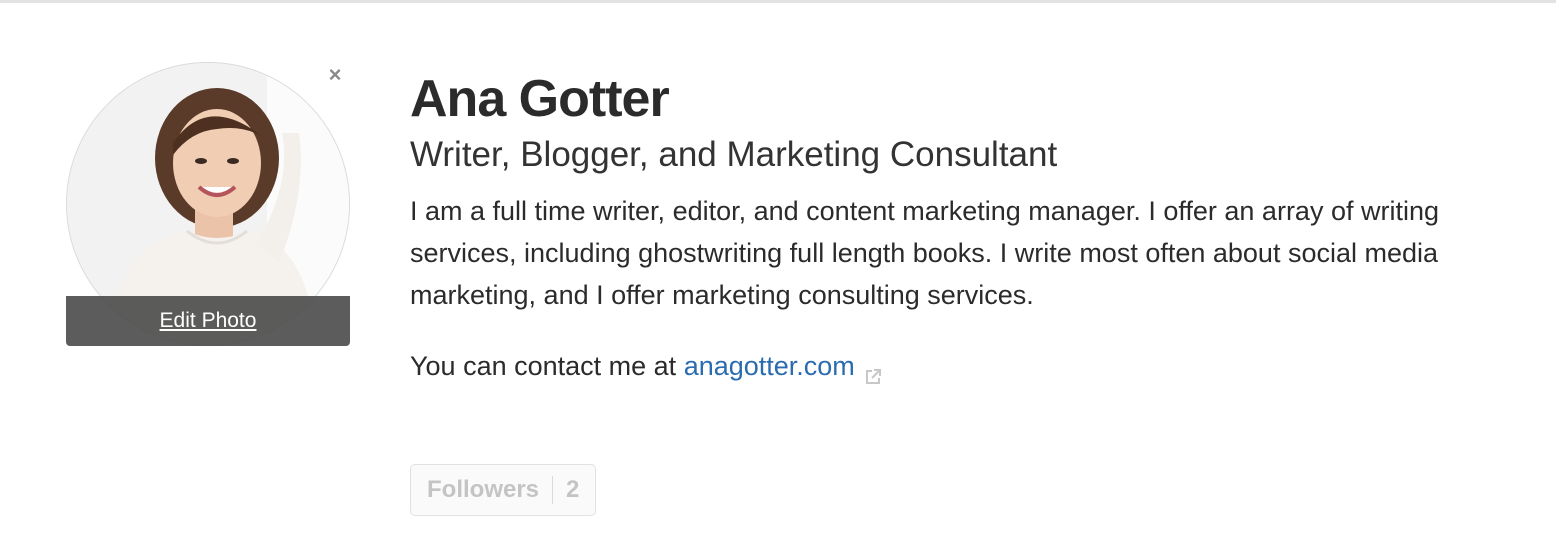 The image size is (1556, 534). Describe the element at coordinates (965, 366) in the screenshot. I see `contact-line: You can contact me at anagotter.com` at that location.